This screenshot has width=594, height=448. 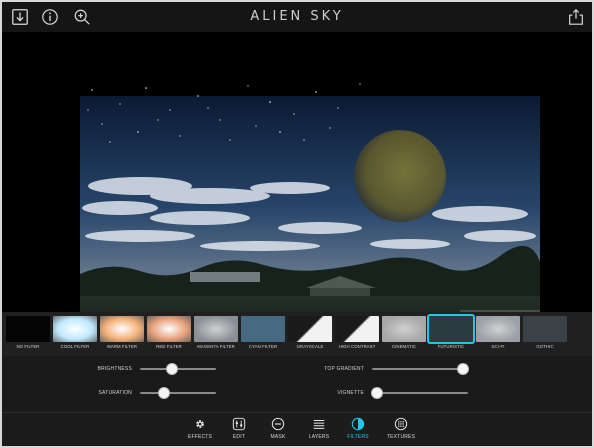 I want to click on filter-label: WARM FILTER, so click(x=122, y=346).